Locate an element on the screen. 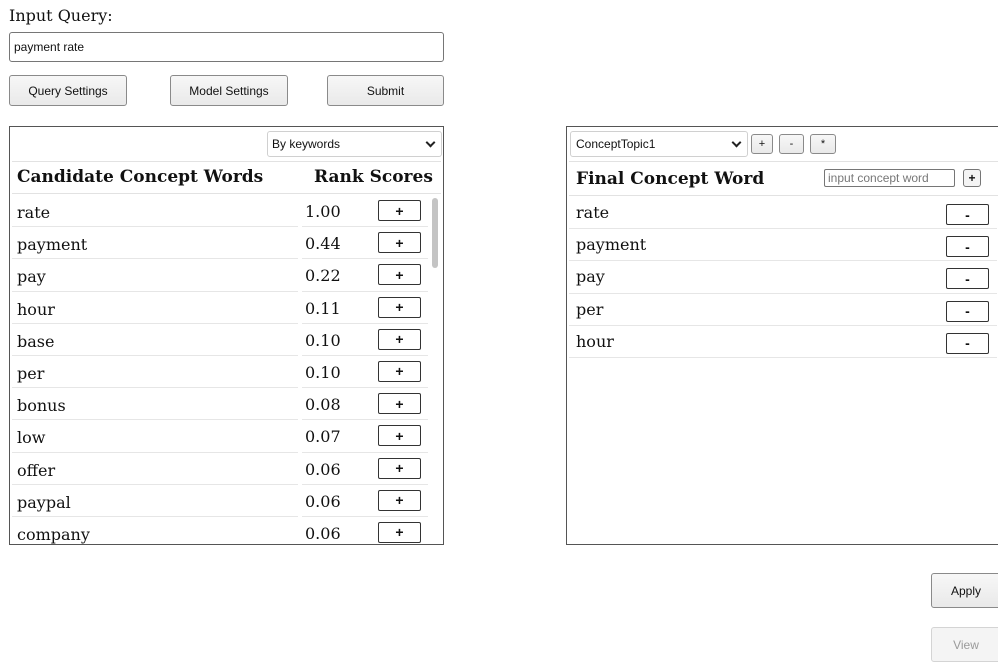 Image resolution: width=998 pixels, height=662 pixels. sort-select-value: By keywords is located at coordinates (306, 144).